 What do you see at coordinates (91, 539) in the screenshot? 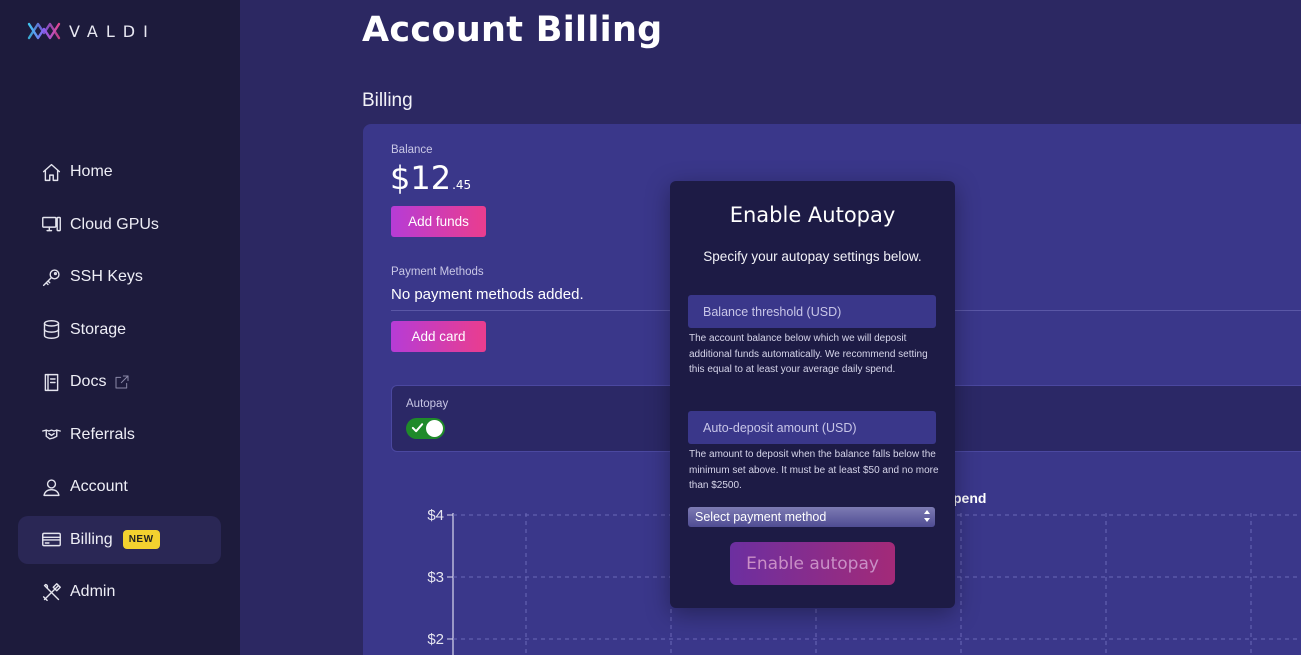
I see `sidebar-item-label: Billing` at bounding box center [91, 539].